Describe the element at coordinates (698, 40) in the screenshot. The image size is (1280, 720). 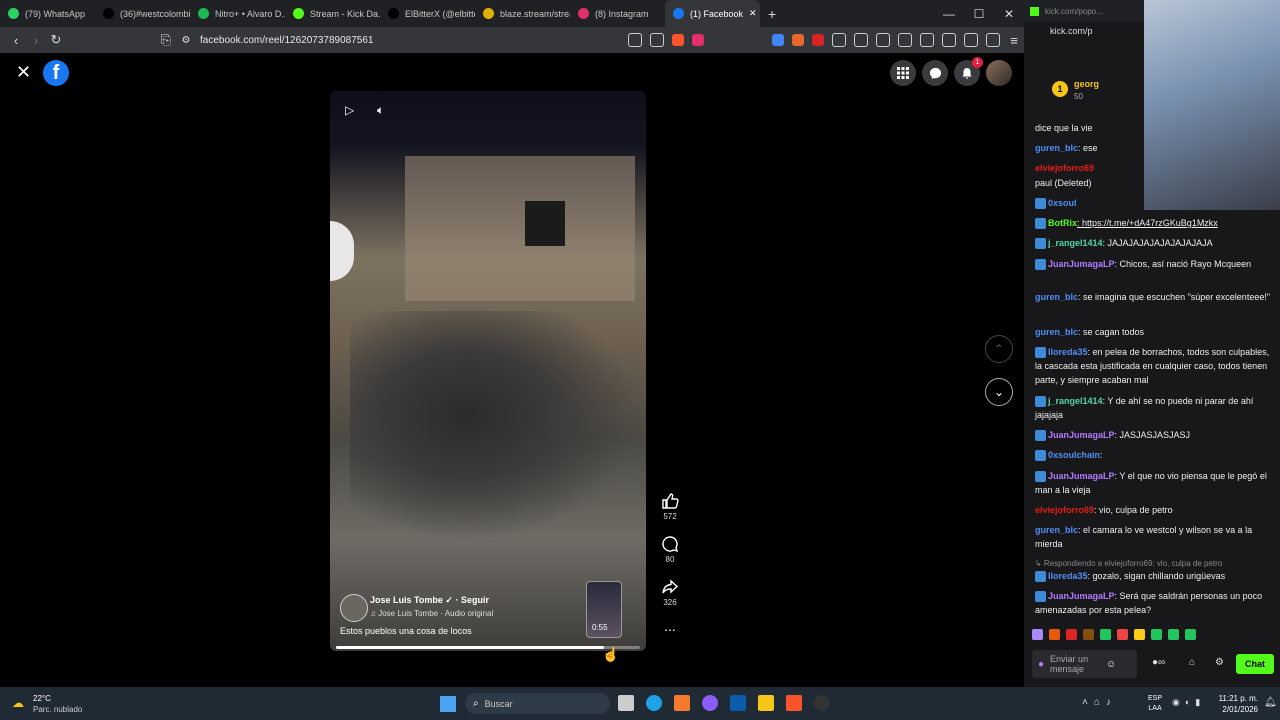
I see `brave-rewards-icon` at that location.